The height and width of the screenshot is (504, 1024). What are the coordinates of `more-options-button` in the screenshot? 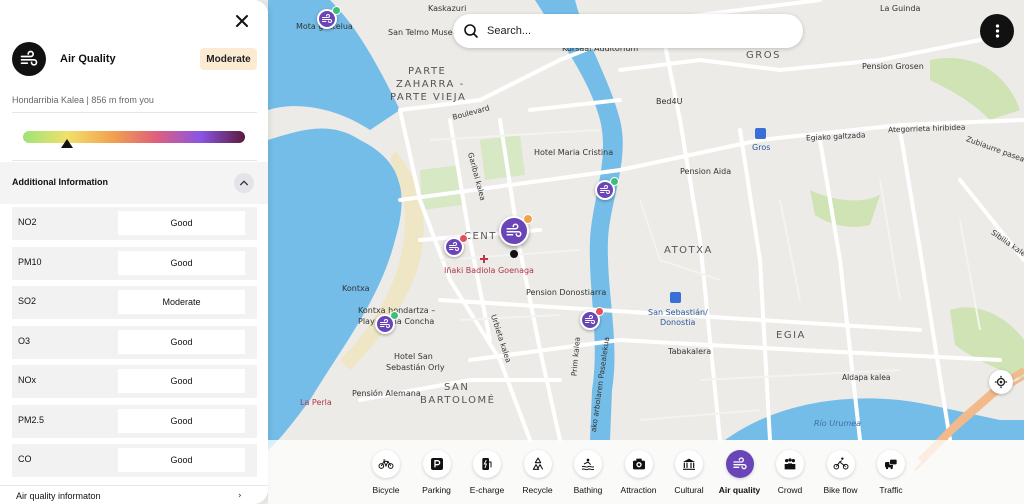 It's located at (997, 31).